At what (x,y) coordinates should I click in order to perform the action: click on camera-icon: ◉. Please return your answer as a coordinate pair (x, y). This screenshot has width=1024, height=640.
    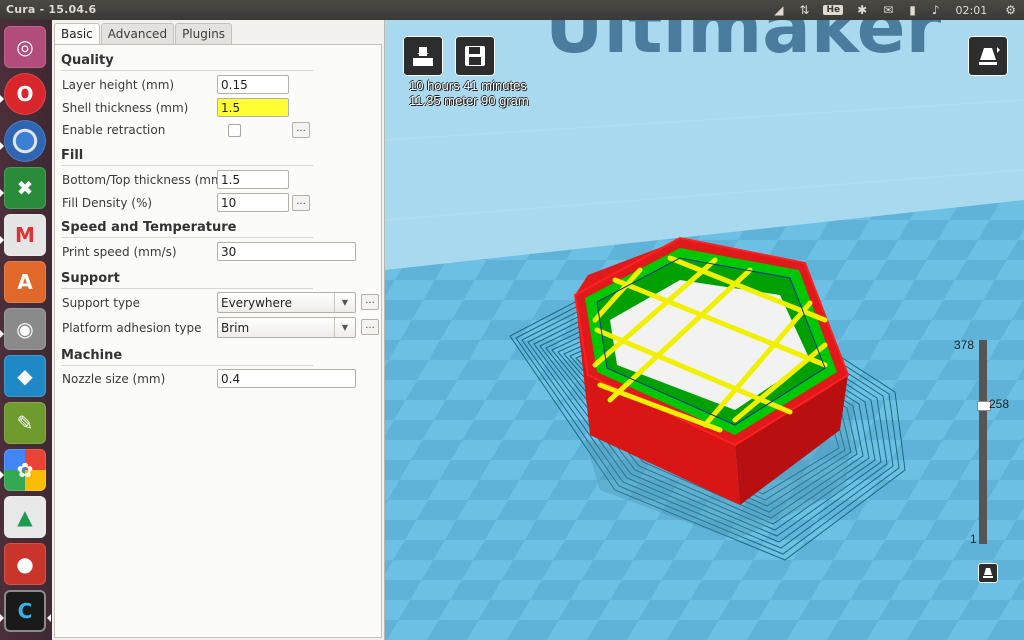
    Looking at the image, I should click on (25, 329).